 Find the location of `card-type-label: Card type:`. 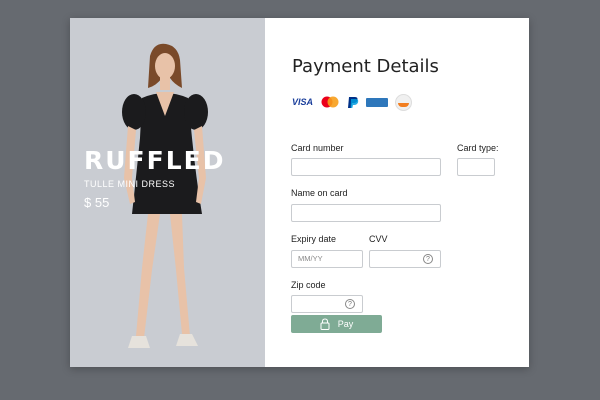

card-type-label: Card type: is located at coordinates (478, 148).